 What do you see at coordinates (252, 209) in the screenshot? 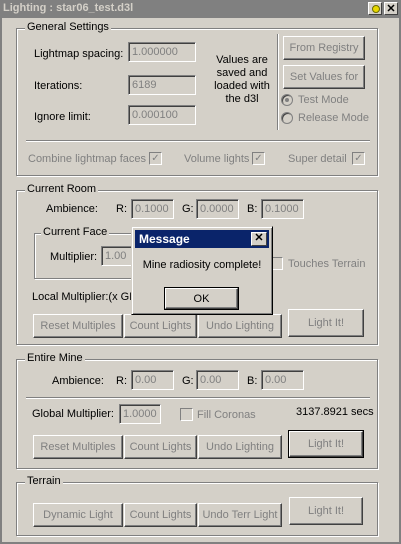
I see `room-b-label: B:` at bounding box center [252, 209].